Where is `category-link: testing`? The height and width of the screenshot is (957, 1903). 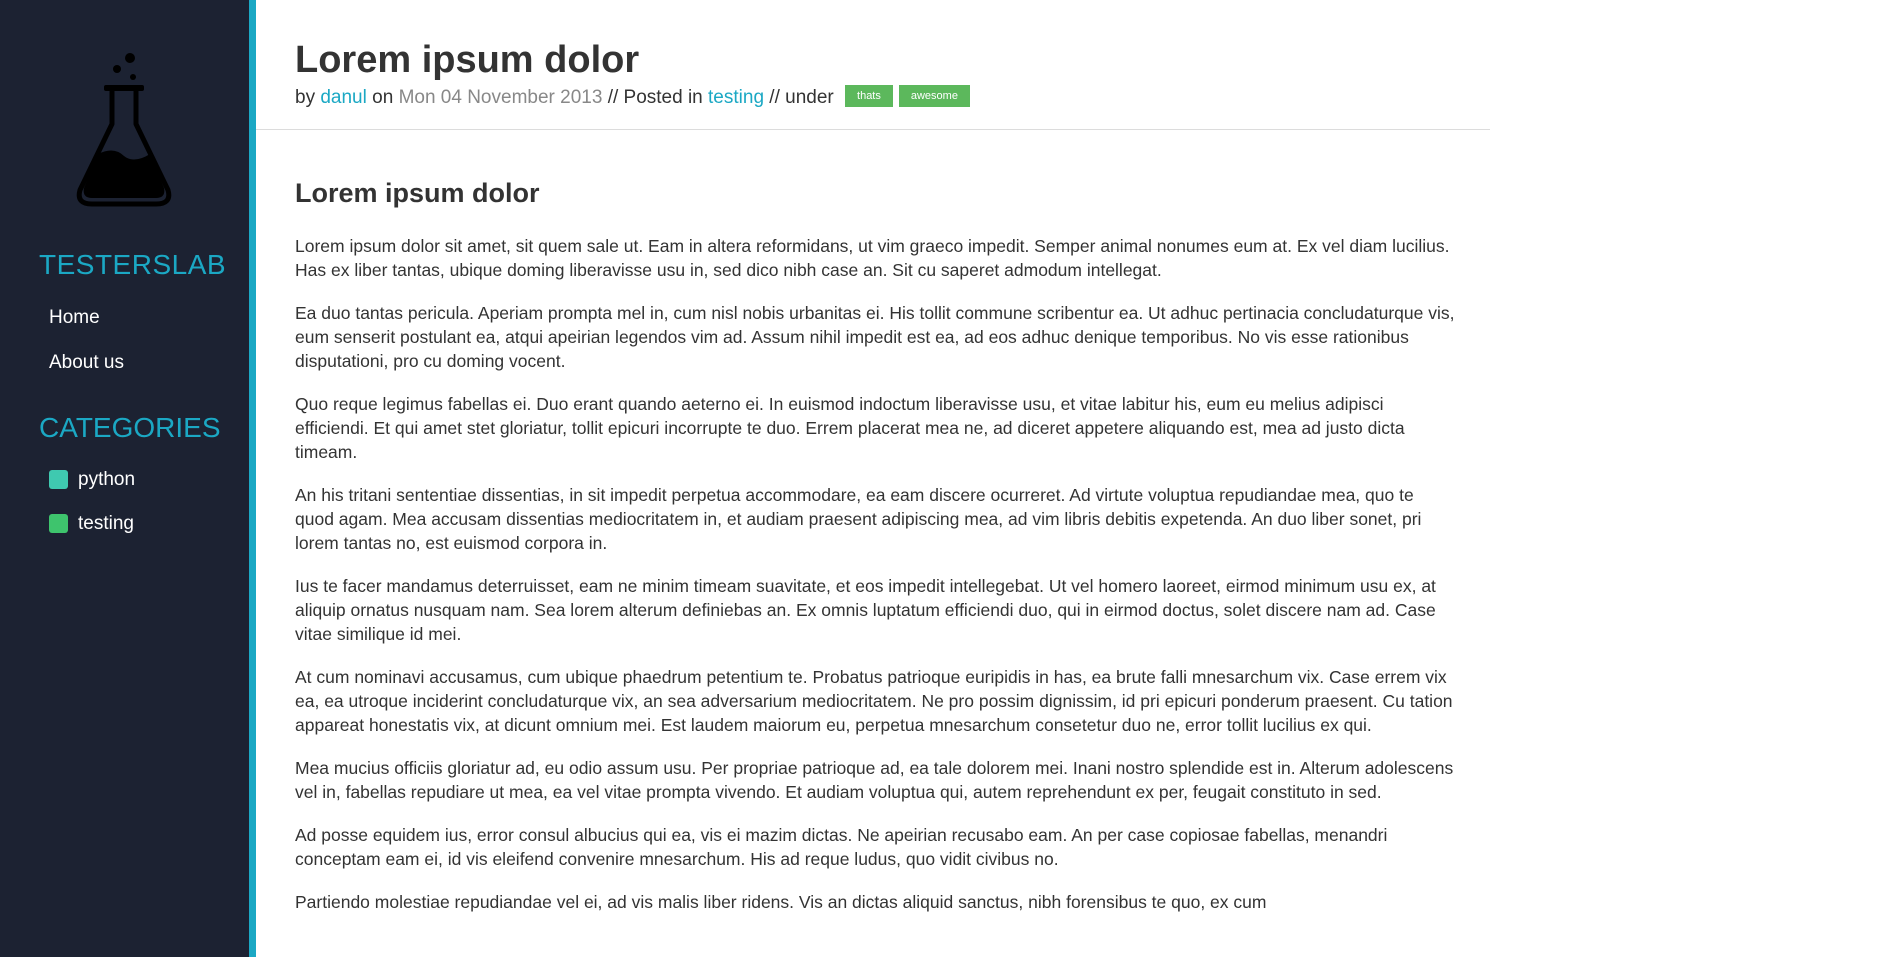 category-link: testing is located at coordinates (736, 97).